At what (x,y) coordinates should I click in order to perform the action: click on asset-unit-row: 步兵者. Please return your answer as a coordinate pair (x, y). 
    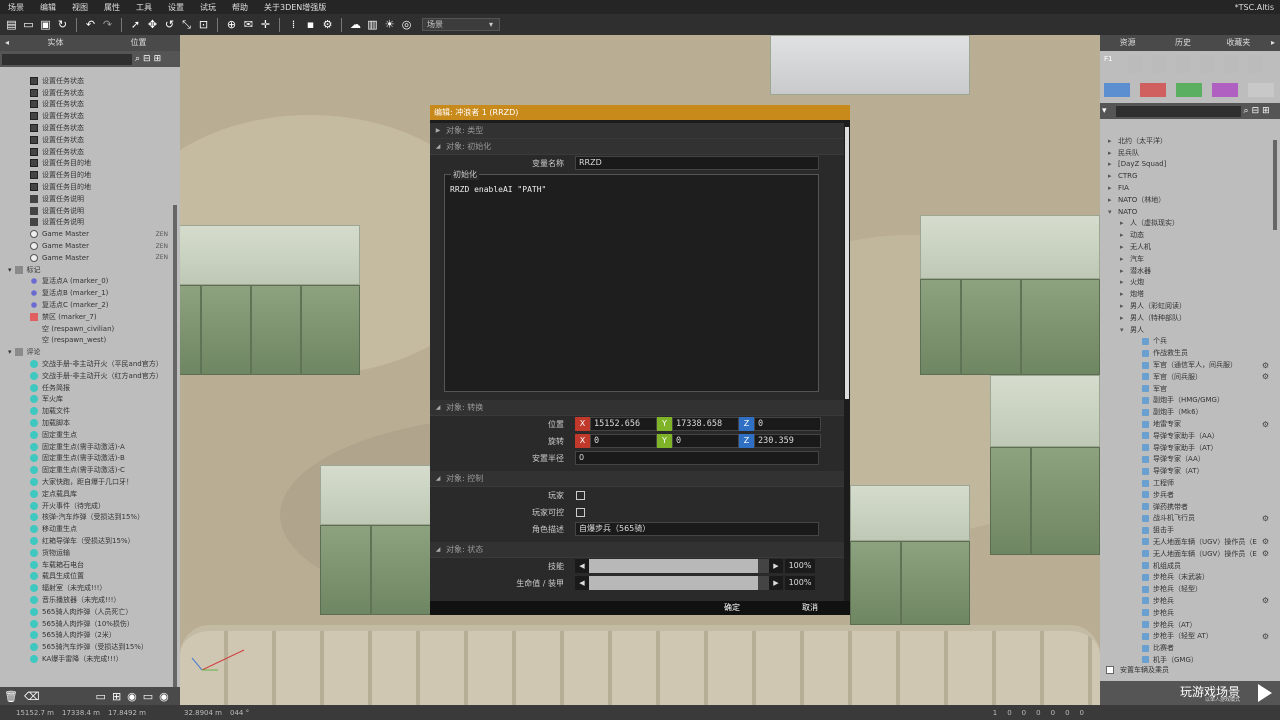
    Looking at the image, I should click on (1190, 495).